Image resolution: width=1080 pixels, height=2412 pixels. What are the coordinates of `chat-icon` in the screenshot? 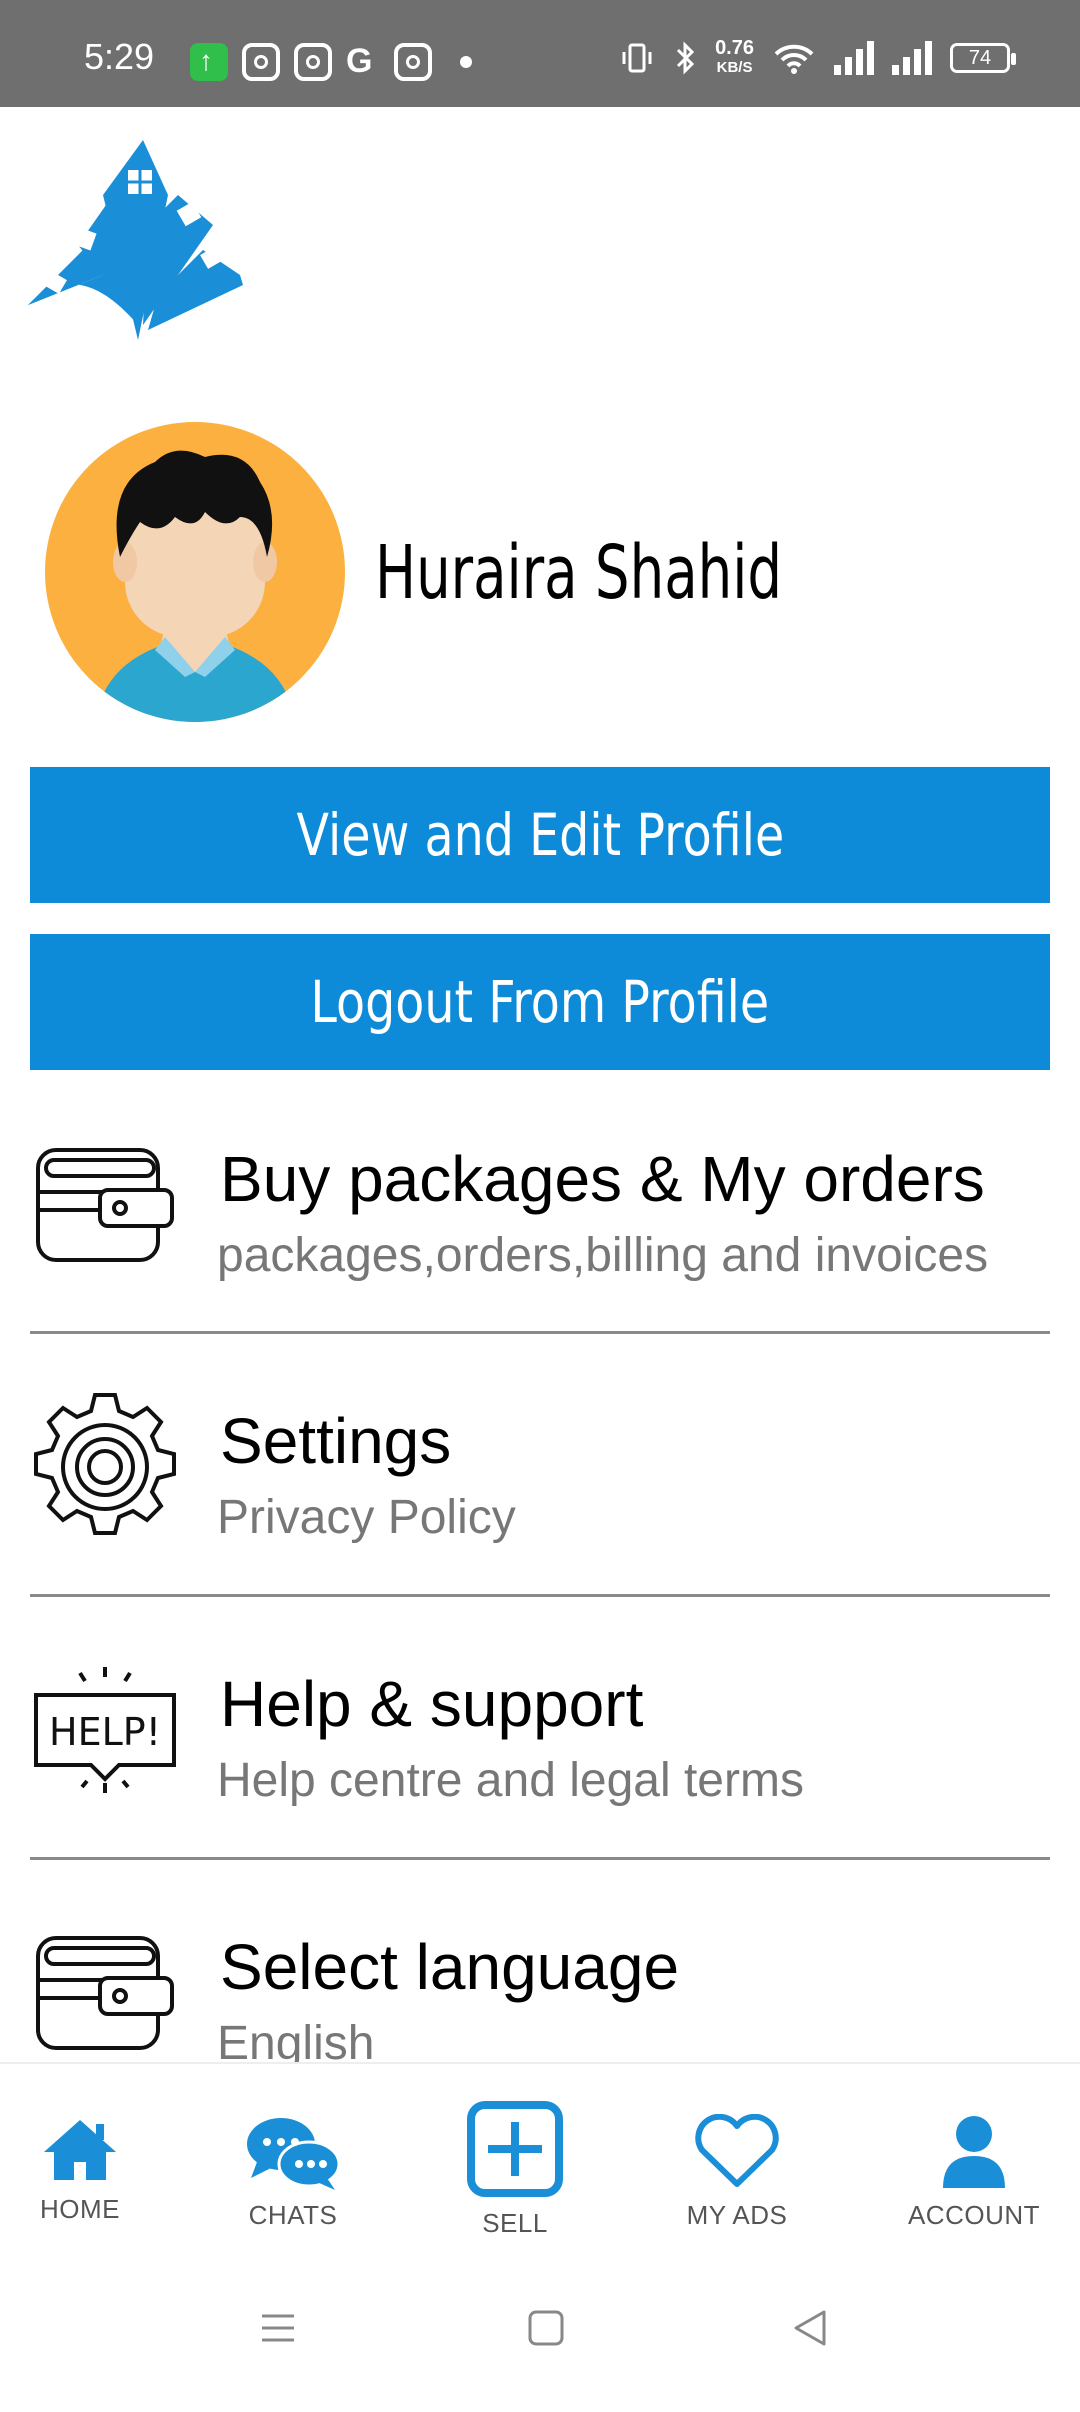 It's located at (294, 2154).